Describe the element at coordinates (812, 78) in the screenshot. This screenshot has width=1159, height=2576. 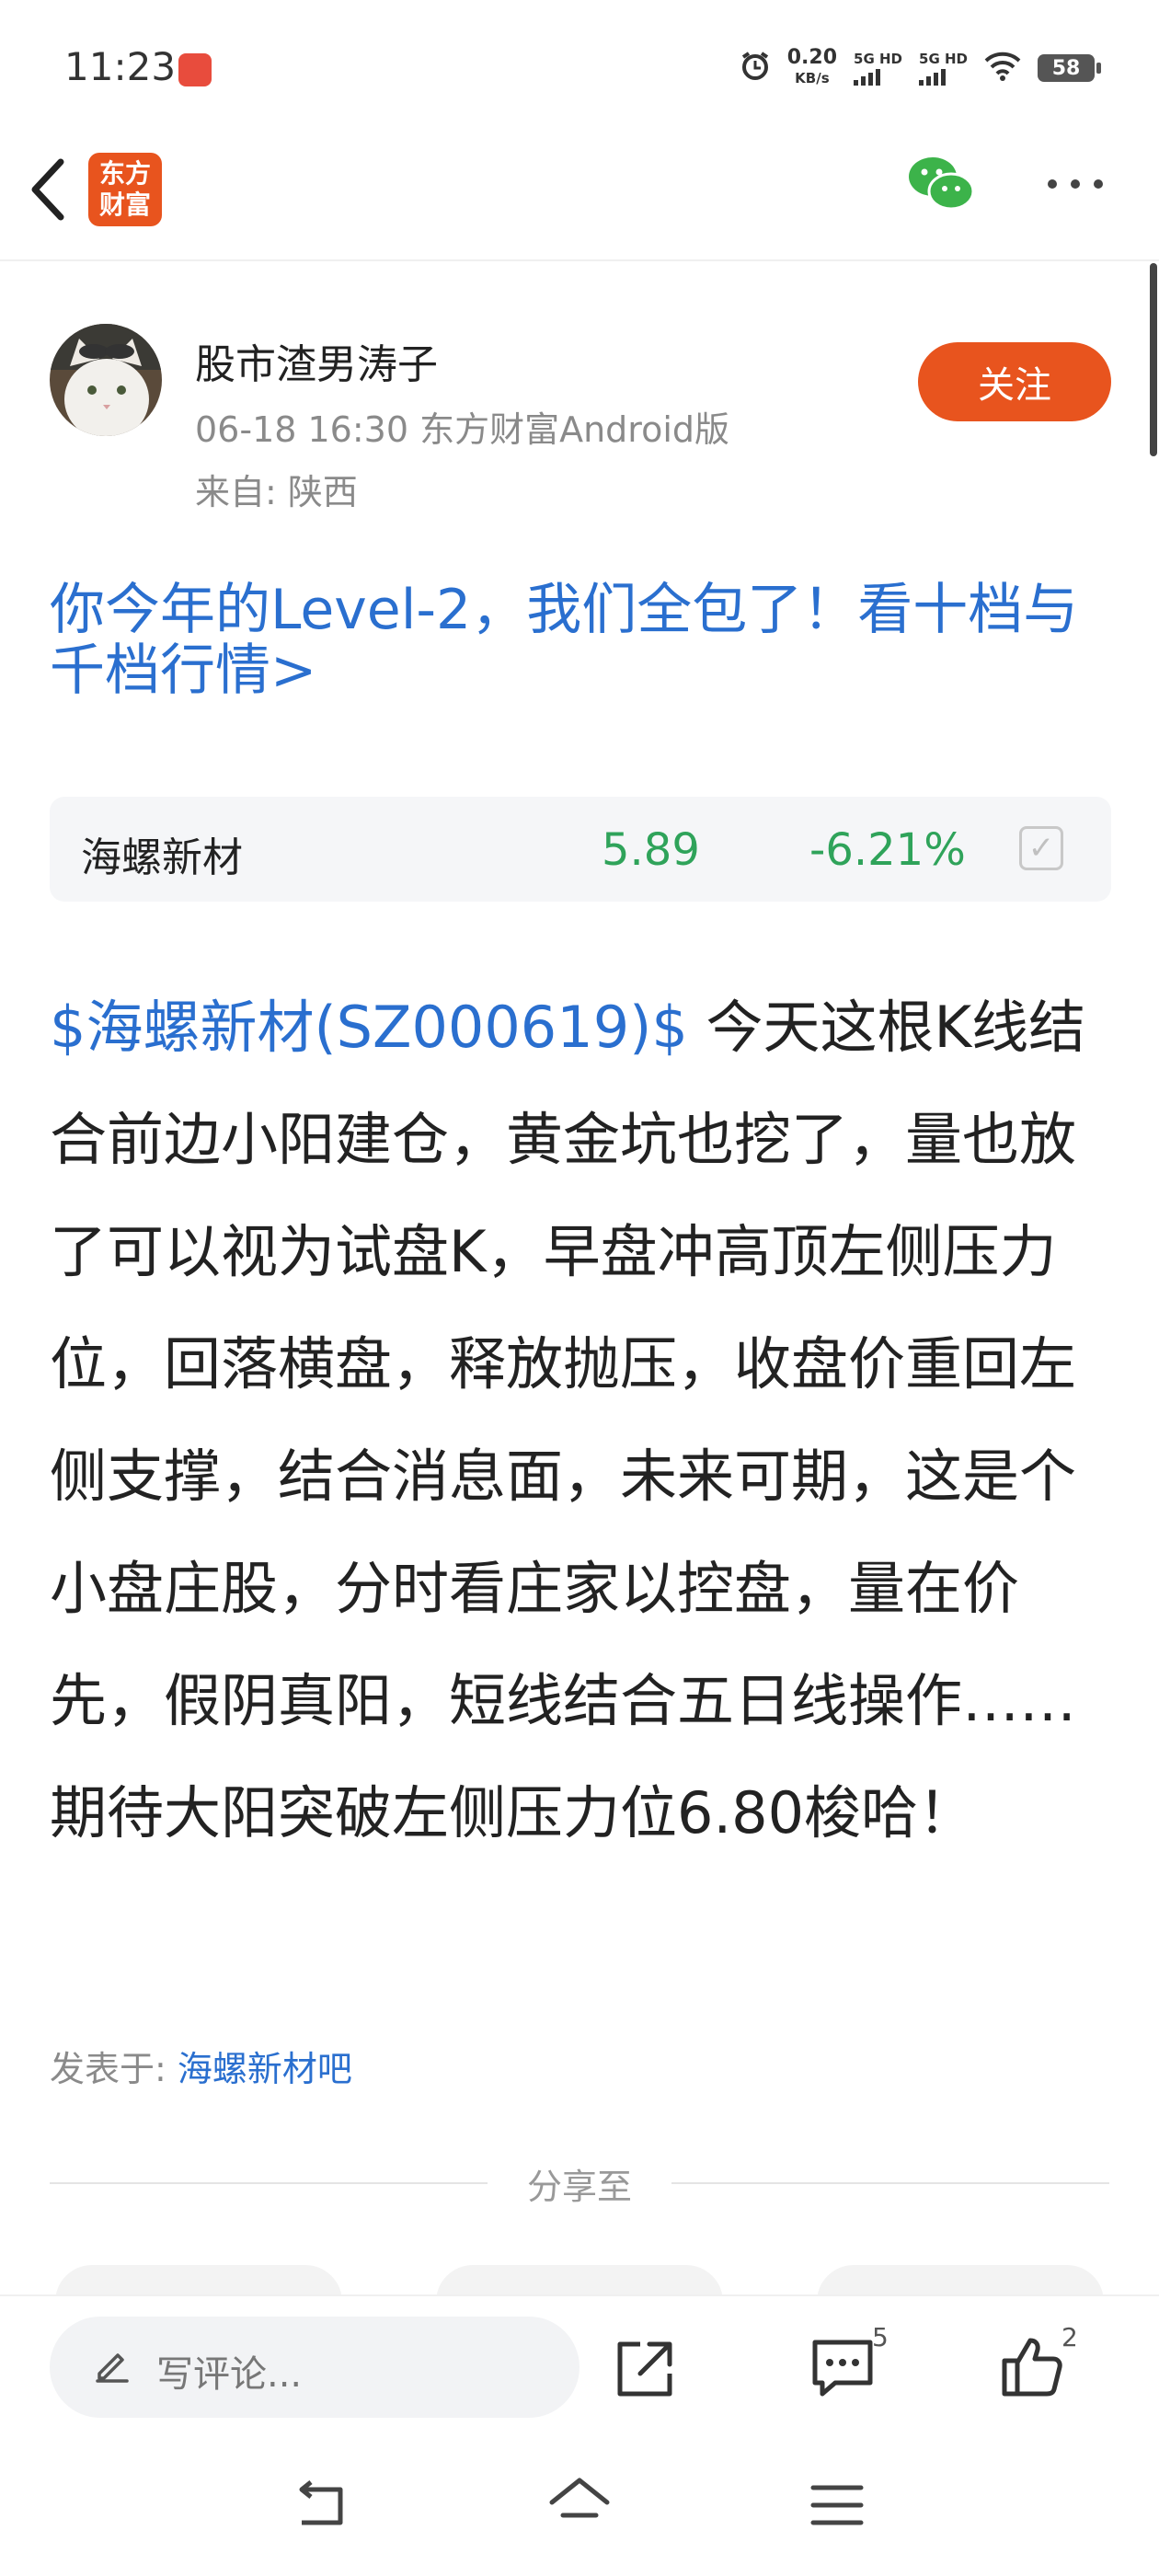
I see `net-speed-unit: KB/s` at that location.